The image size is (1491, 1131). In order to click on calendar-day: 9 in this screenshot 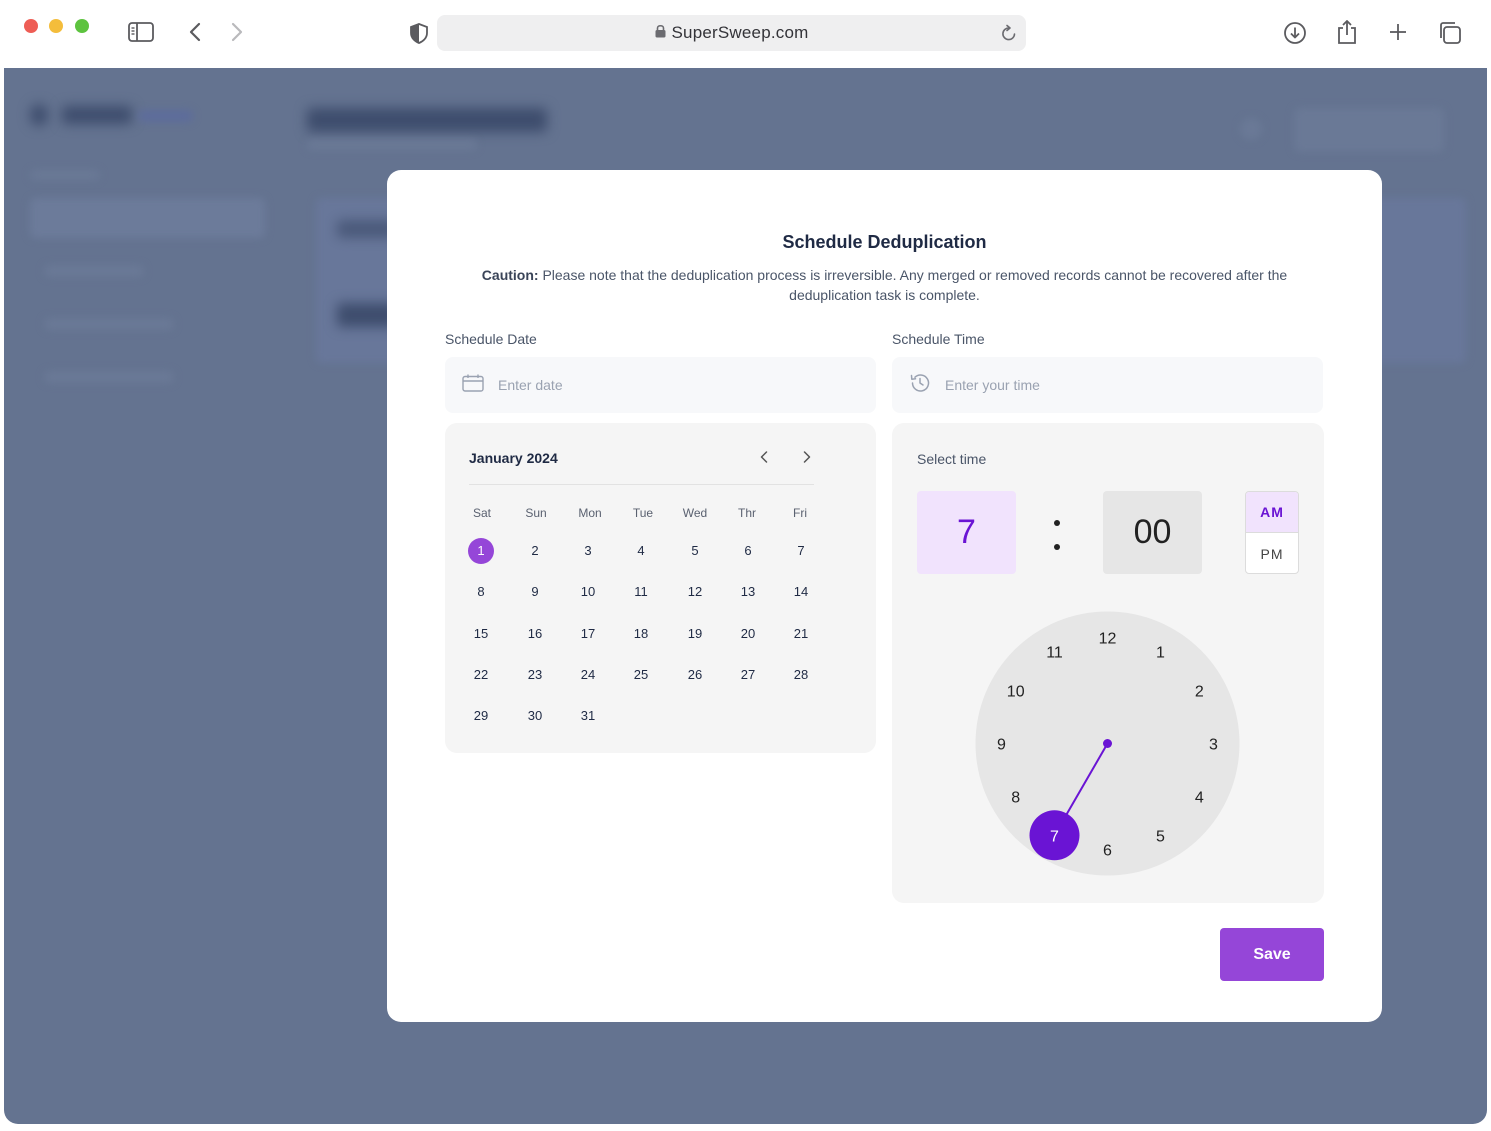, I will do `click(535, 592)`.